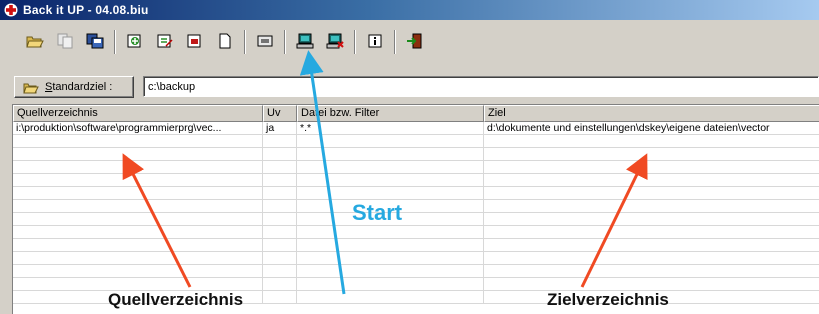 The width and height of the screenshot is (819, 314). What do you see at coordinates (415, 41) in the screenshot?
I see `exit-icon` at bounding box center [415, 41].